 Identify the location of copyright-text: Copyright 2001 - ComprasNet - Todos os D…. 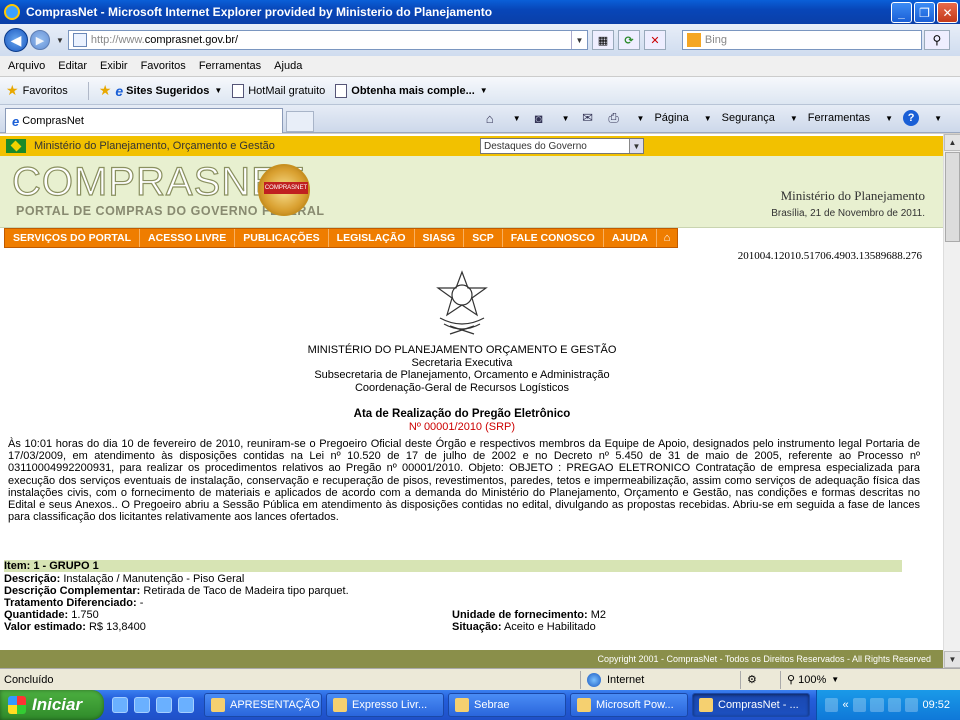
(764, 659).